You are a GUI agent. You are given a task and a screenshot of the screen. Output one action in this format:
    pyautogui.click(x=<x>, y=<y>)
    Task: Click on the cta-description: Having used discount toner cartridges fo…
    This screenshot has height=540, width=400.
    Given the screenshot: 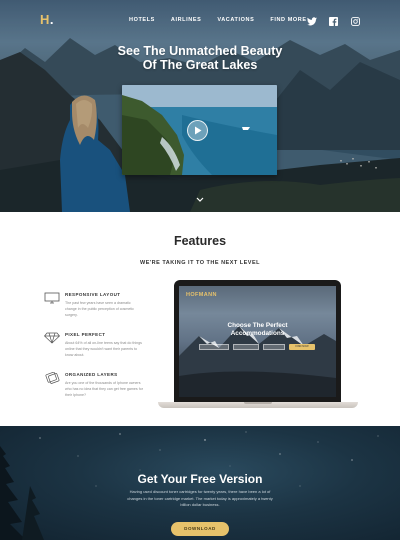 What is the action you would take?
    pyautogui.click(x=200, y=498)
    